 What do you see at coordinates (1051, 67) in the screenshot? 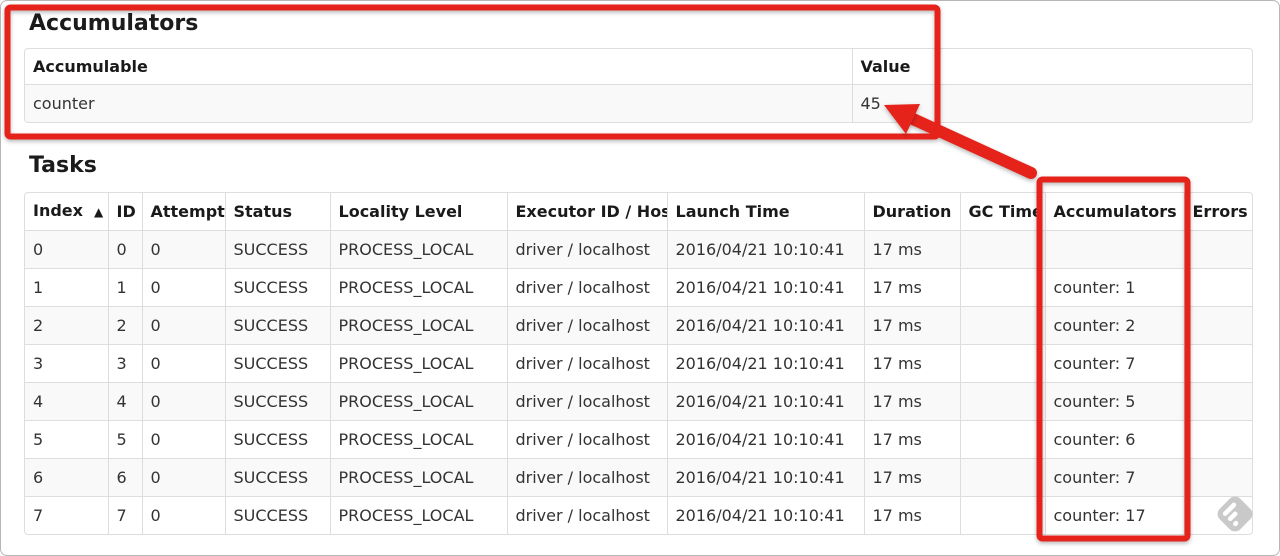
I see `column-header-value: Value` at bounding box center [1051, 67].